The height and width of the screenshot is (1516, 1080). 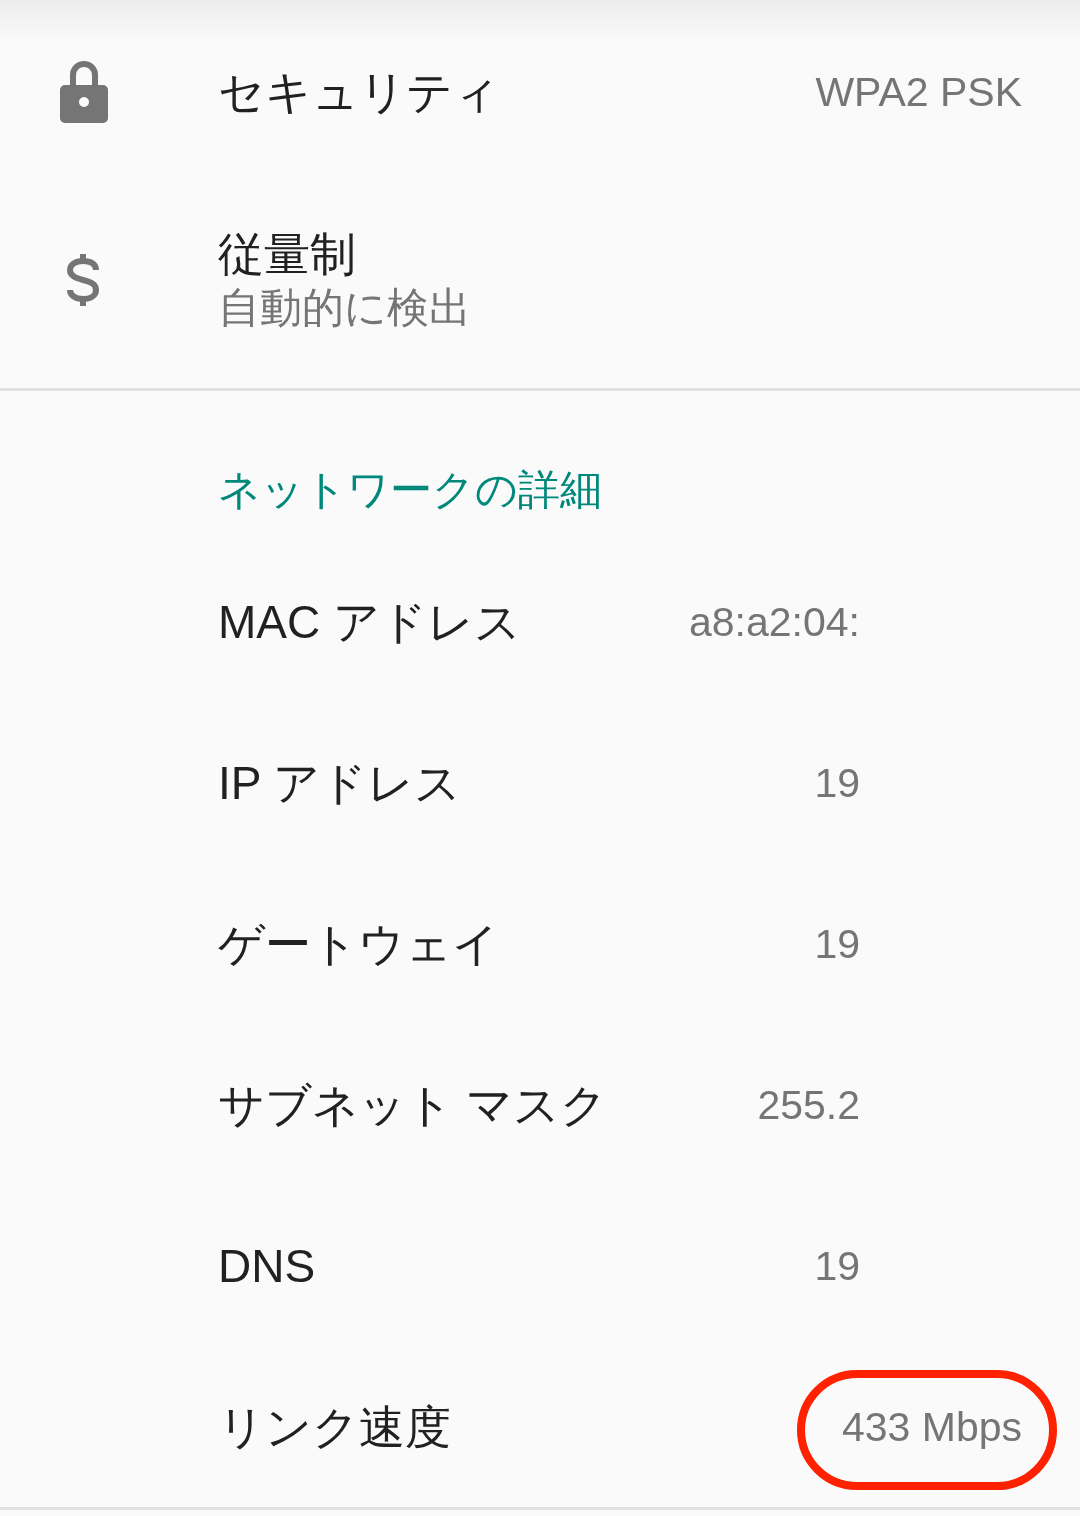 What do you see at coordinates (410, 489) in the screenshot?
I see `section-header: ネットワークの詳細` at bounding box center [410, 489].